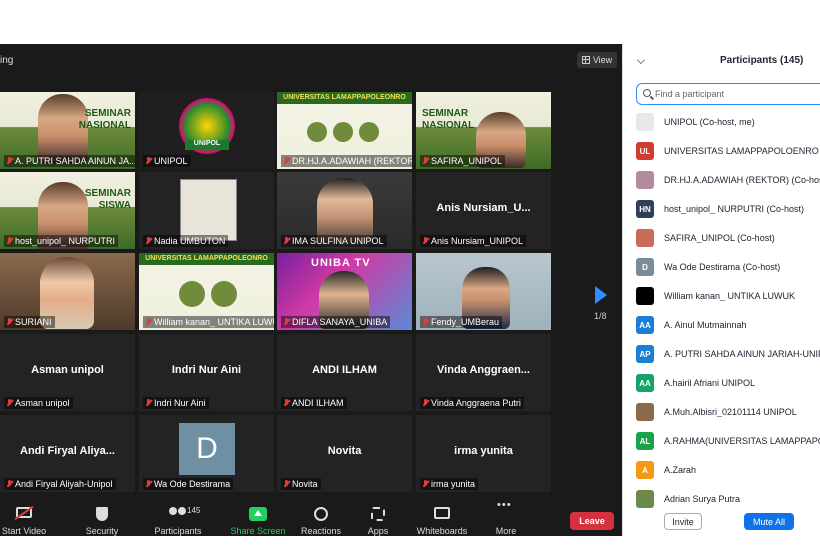 The image size is (820, 545). Describe the element at coordinates (378, 519) in the screenshot. I see `apps-button: Apps` at that location.